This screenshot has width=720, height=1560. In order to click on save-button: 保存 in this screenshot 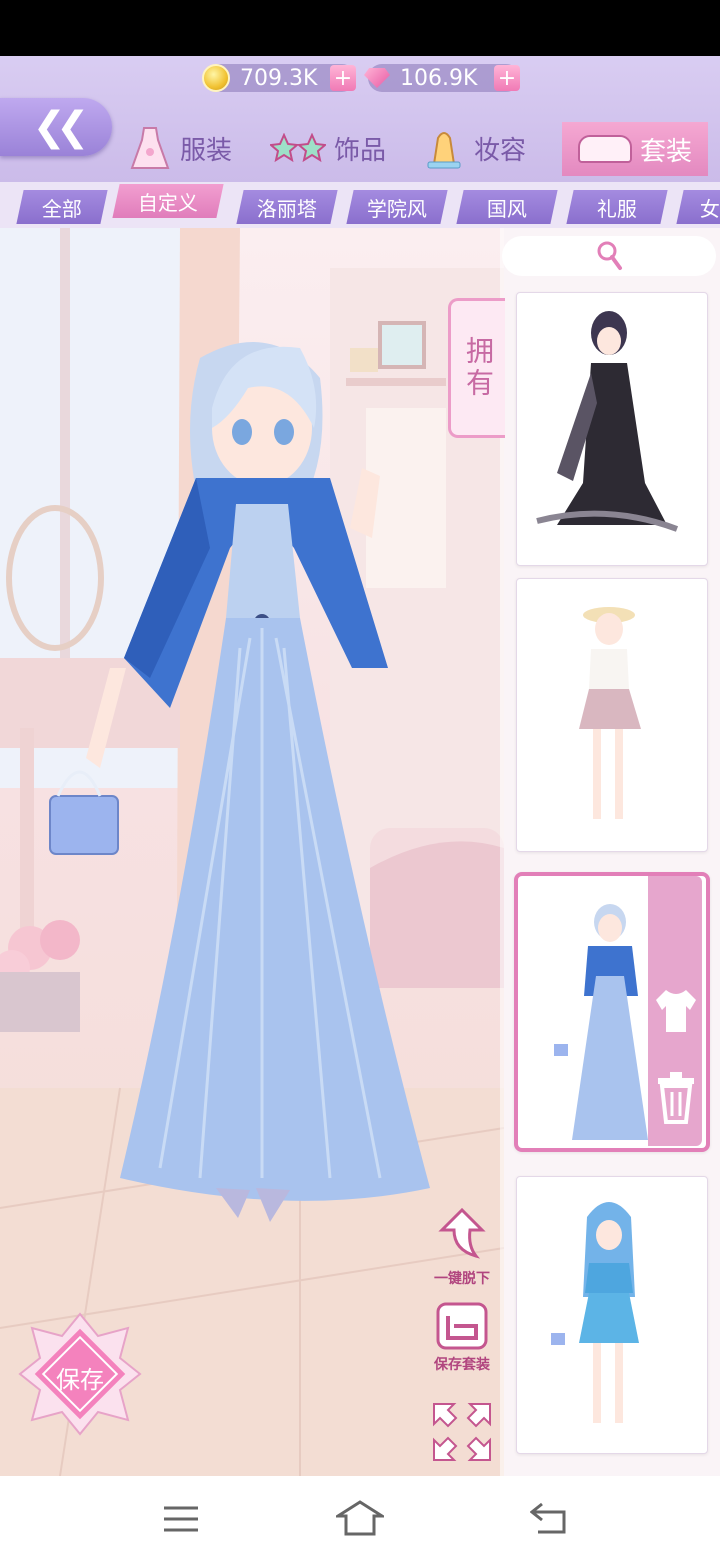, I will do `click(80, 1374)`.